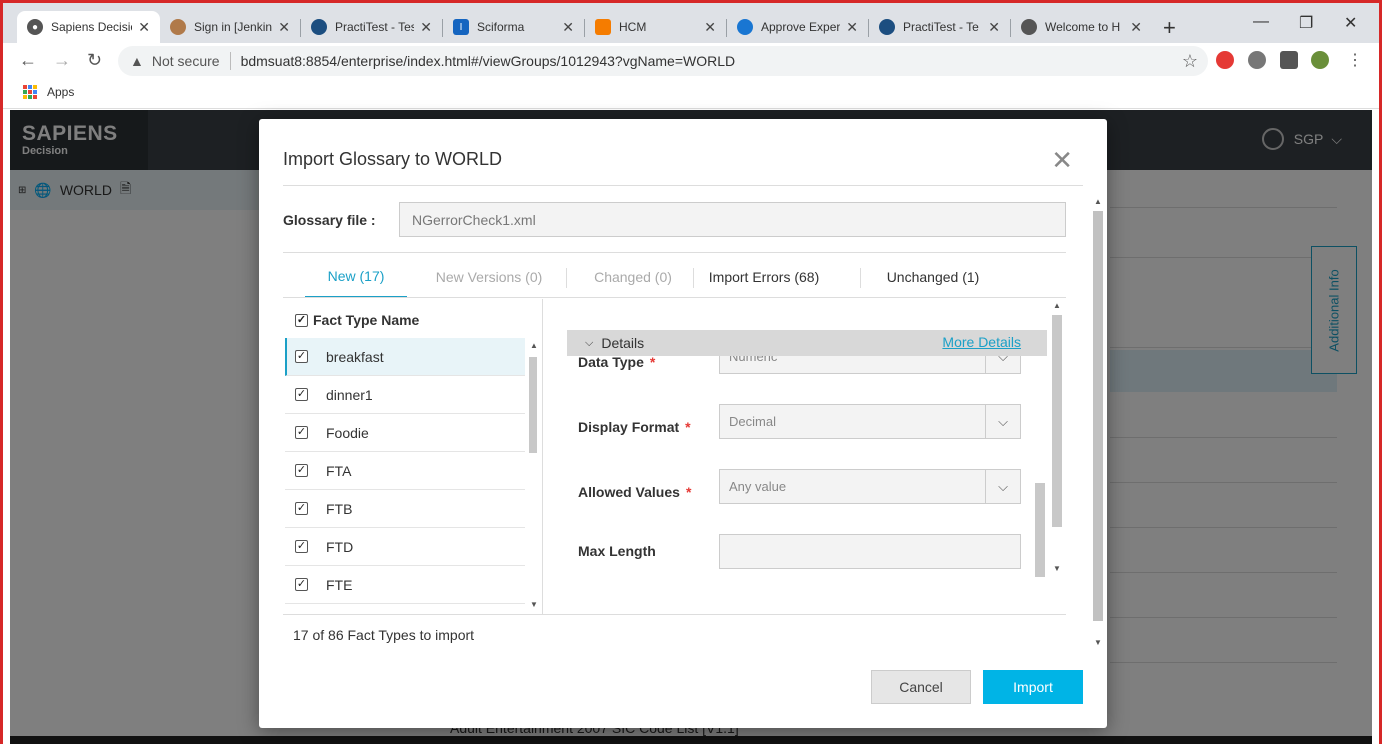 The height and width of the screenshot is (744, 1382). What do you see at coordinates (1225, 60) in the screenshot?
I see `opera-extension-icon` at bounding box center [1225, 60].